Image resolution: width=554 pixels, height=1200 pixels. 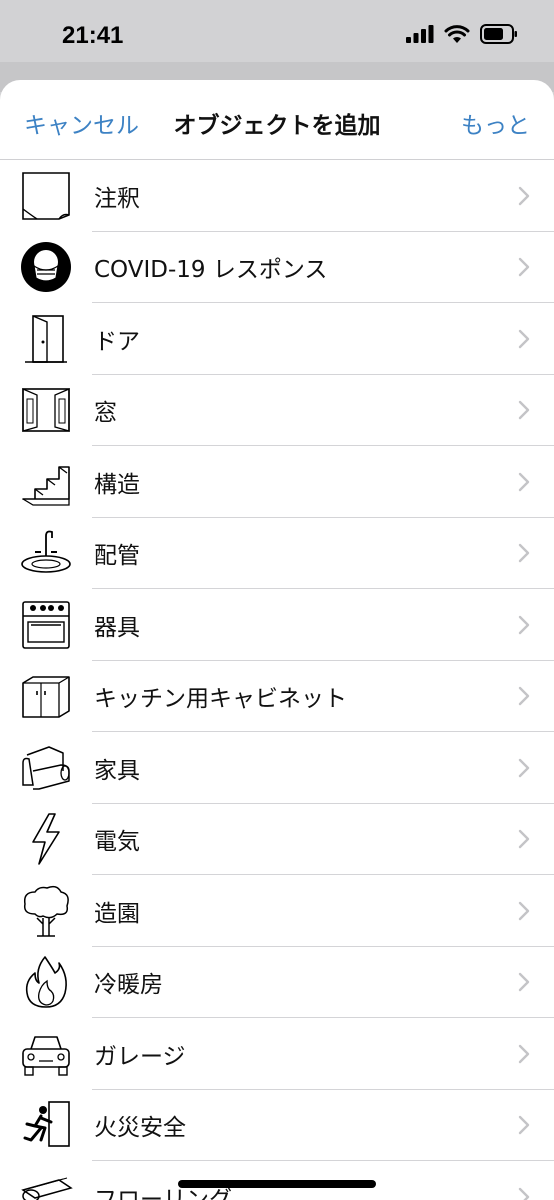 What do you see at coordinates (46, 910) in the screenshot?
I see `tree-icon` at bounding box center [46, 910].